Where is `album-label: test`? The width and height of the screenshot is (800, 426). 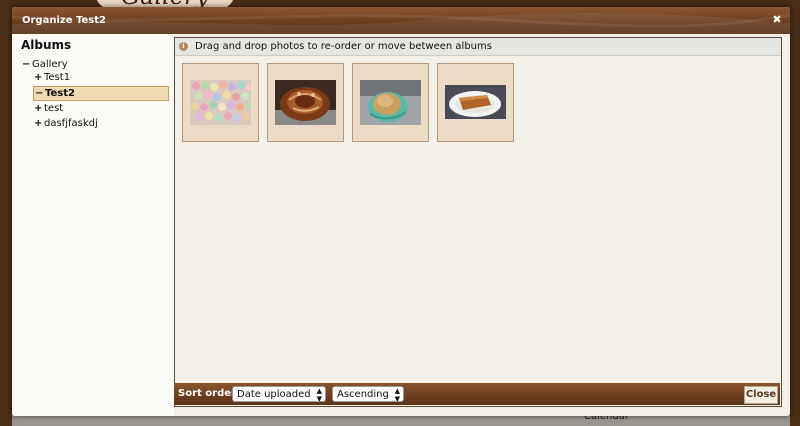
album-label: test is located at coordinates (54, 108).